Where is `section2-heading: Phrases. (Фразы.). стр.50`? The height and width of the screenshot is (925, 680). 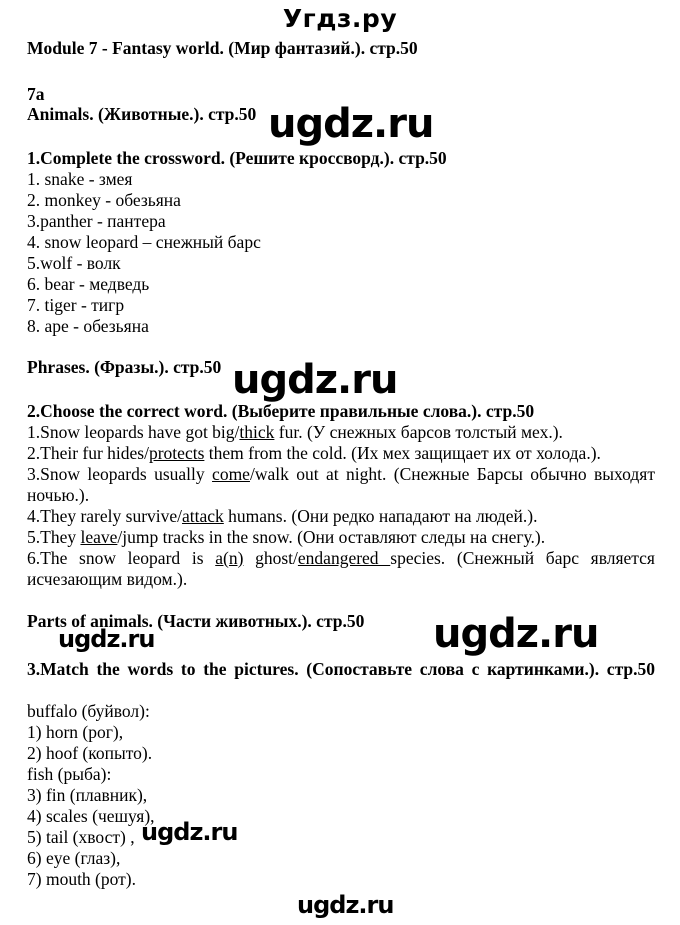 section2-heading: Phrases. (Фразы.). стр.50 is located at coordinates (124, 367).